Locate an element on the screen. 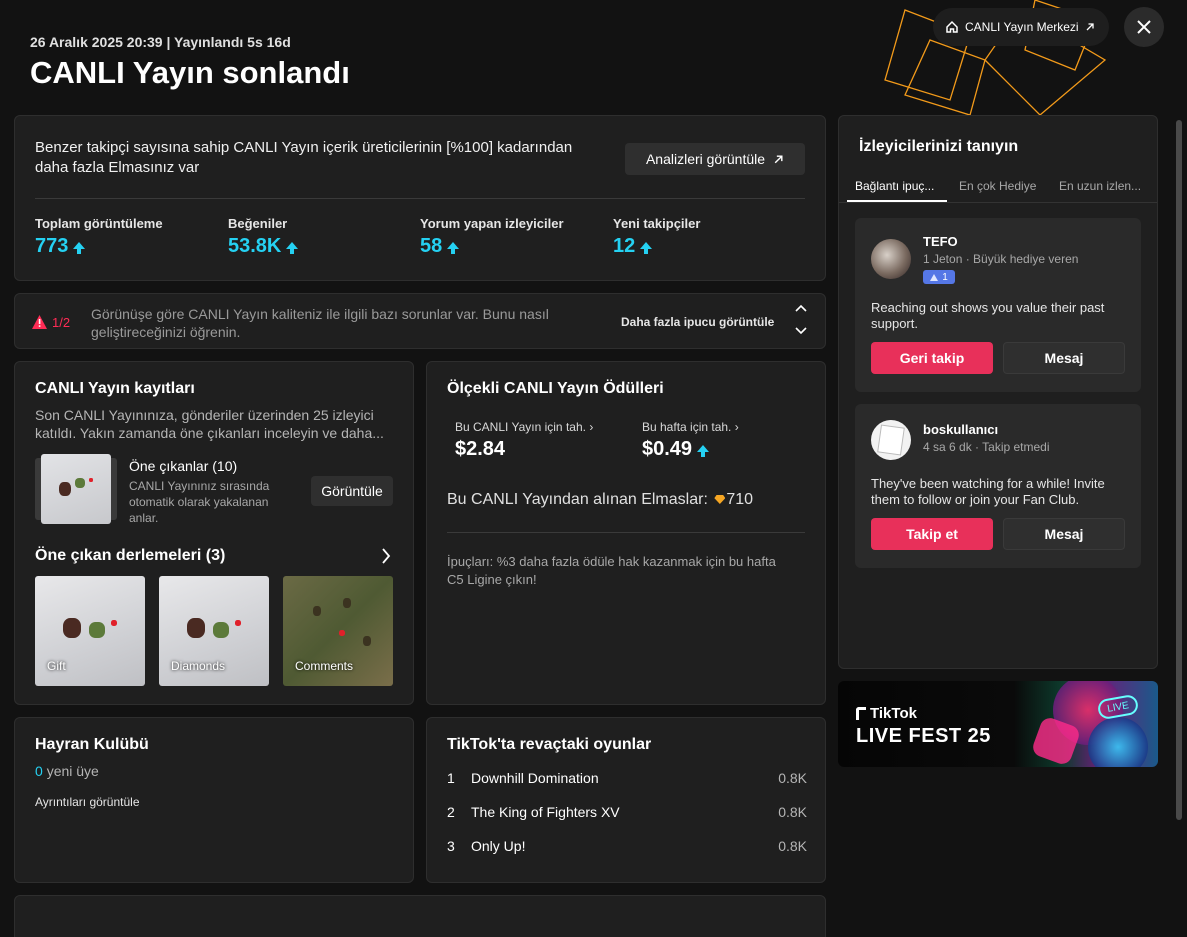  live-center-link: CANLI Yayın Merkezi is located at coordinates (1021, 27).